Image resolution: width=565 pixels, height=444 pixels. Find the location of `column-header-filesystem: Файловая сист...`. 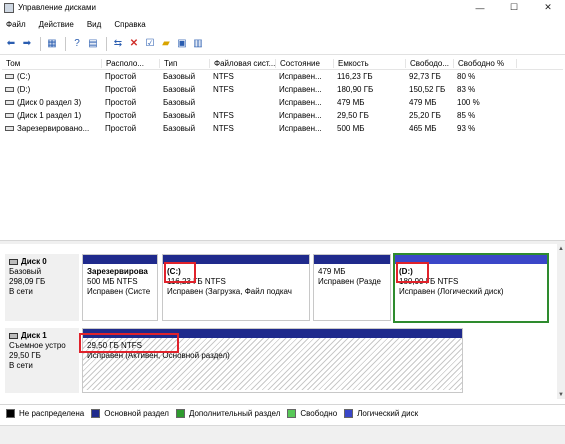

column-header-filesystem: Файловая сист... is located at coordinates (243, 63).